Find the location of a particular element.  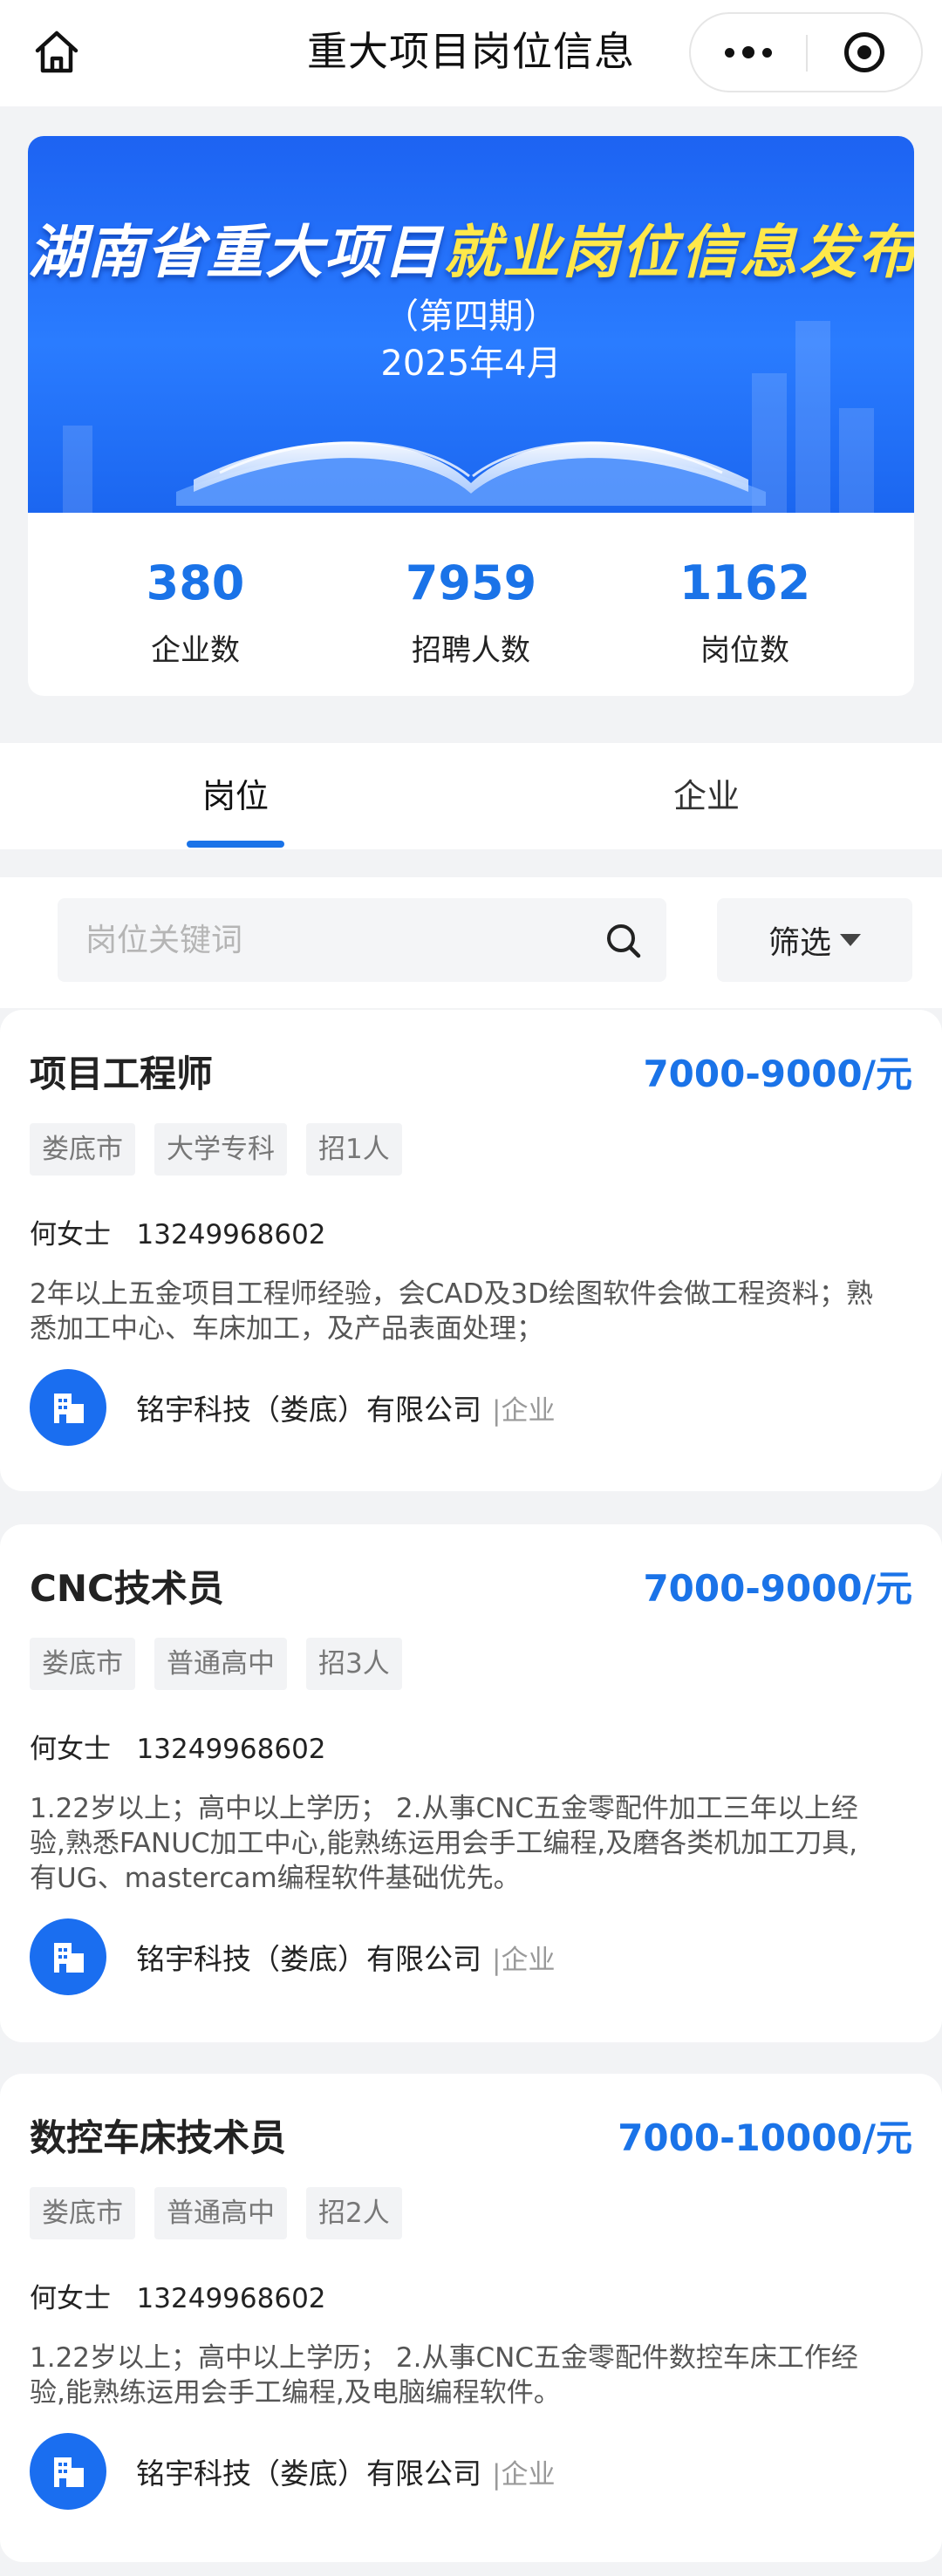

job-tags: 娄底市 普通高中 招3人 is located at coordinates (216, 1664).